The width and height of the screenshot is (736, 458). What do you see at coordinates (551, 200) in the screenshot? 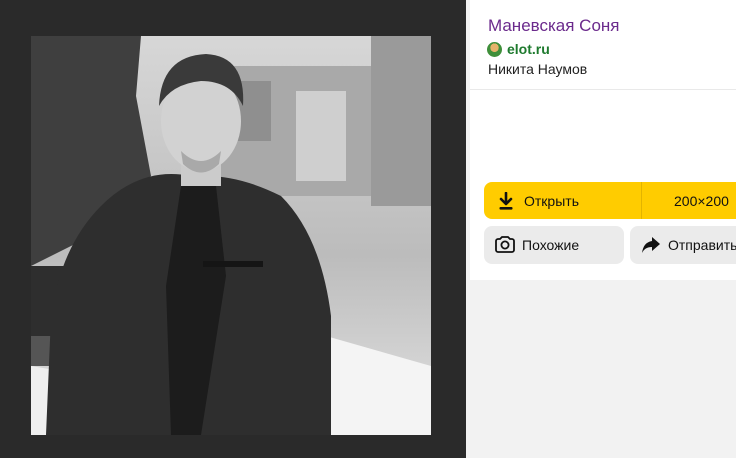
I see `open-label: Открыть` at bounding box center [551, 200].